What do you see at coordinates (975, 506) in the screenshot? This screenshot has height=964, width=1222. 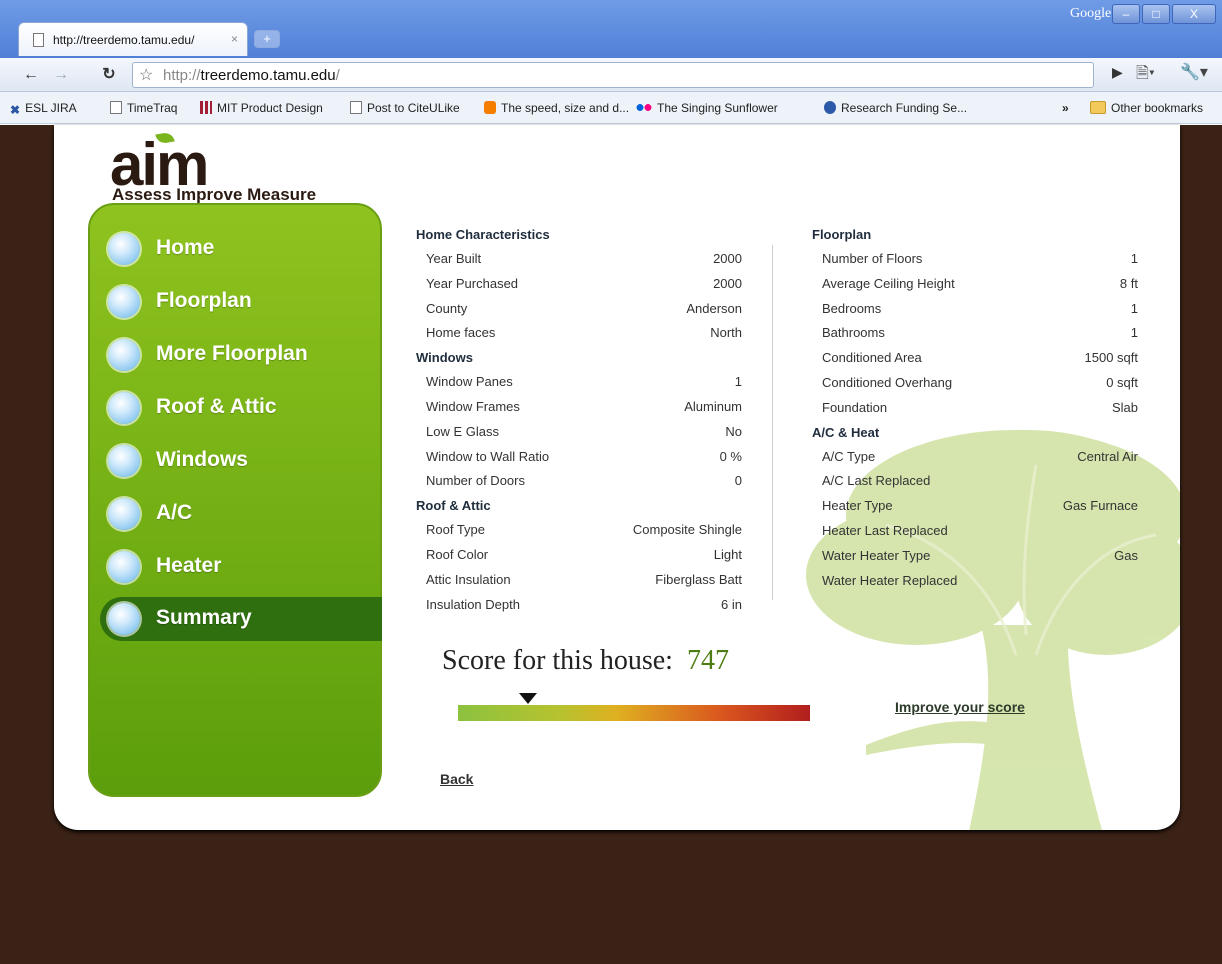 I see `summary-row: Heater Type Gas Furnace` at bounding box center [975, 506].